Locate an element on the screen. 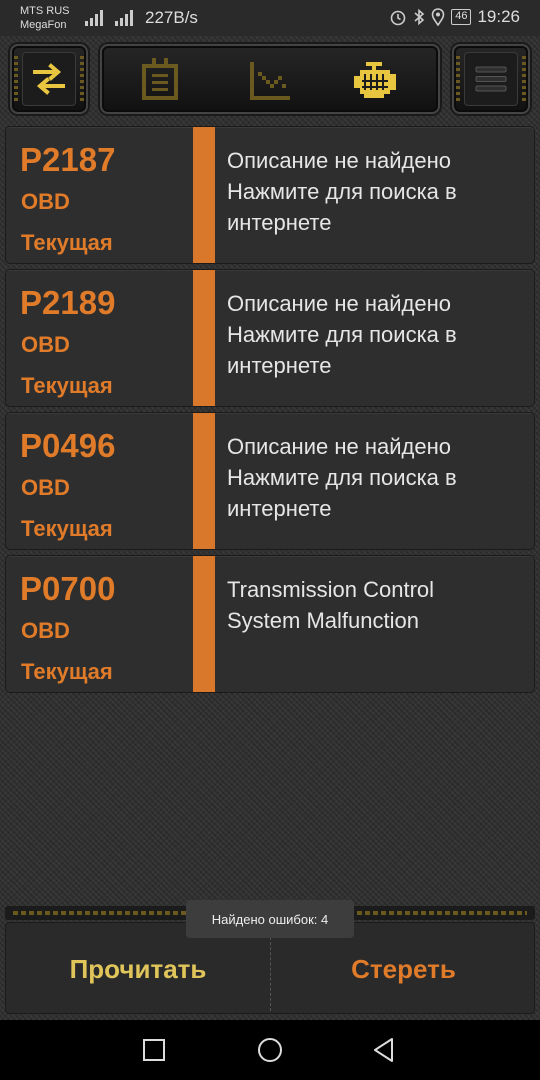 Image resolution: width=540 pixels, height=1080 pixels. network-speed: 227B/s is located at coordinates (171, 17).